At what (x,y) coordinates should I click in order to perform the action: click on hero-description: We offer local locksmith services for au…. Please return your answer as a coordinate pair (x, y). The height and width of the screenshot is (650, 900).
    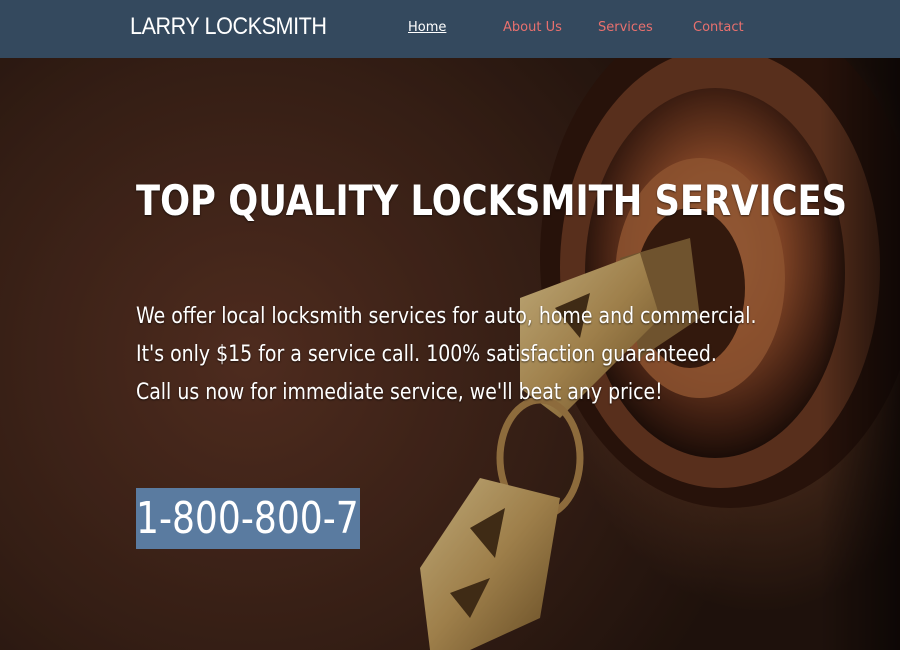
    Looking at the image, I should click on (446, 355).